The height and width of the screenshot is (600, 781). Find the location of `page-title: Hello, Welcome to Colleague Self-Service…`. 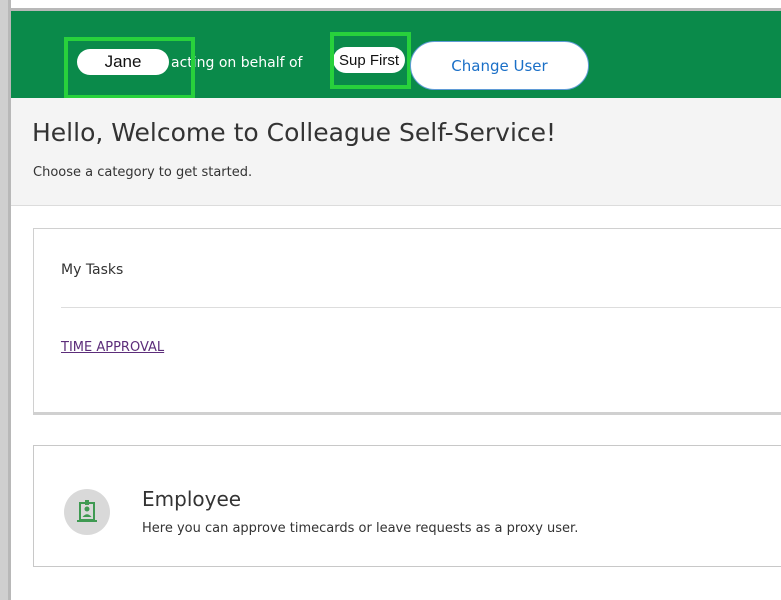

page-title: Hello, Welcome to Colleague Self-Service… is located at coordinates (294, 132).